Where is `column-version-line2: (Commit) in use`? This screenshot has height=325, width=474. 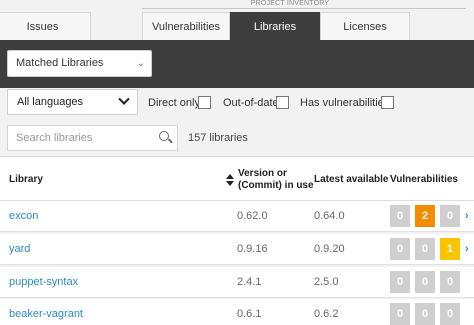 column-version-line2: (Commit) in use is located at coordinates (276, 186).